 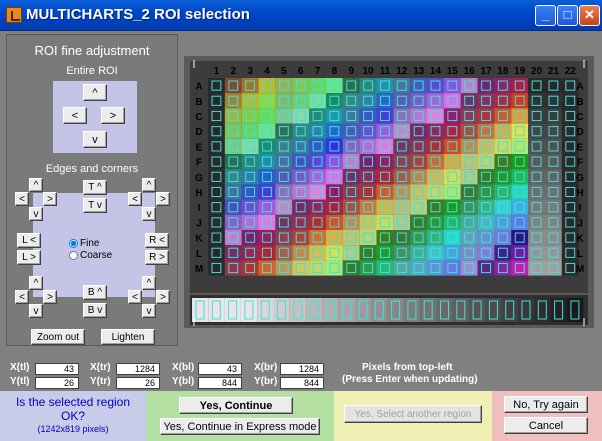 What do you see at coordinates (302, 369) in the screenshot?
I see `xbr-input: 1284` at bounding box center [302, 369].